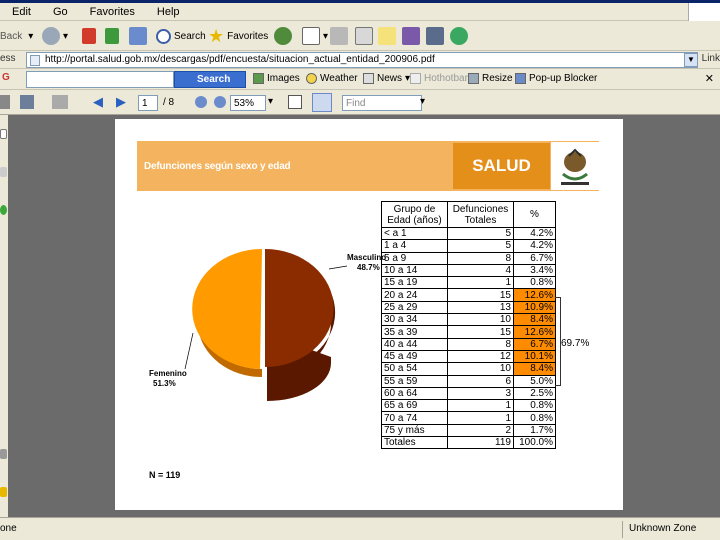 This screenshot has height=540, width=720. What do you see at coordinates (414, 246) in the screenshot?
I see `age-group-cell: 1 a 4` at bounding box center [414, 246].